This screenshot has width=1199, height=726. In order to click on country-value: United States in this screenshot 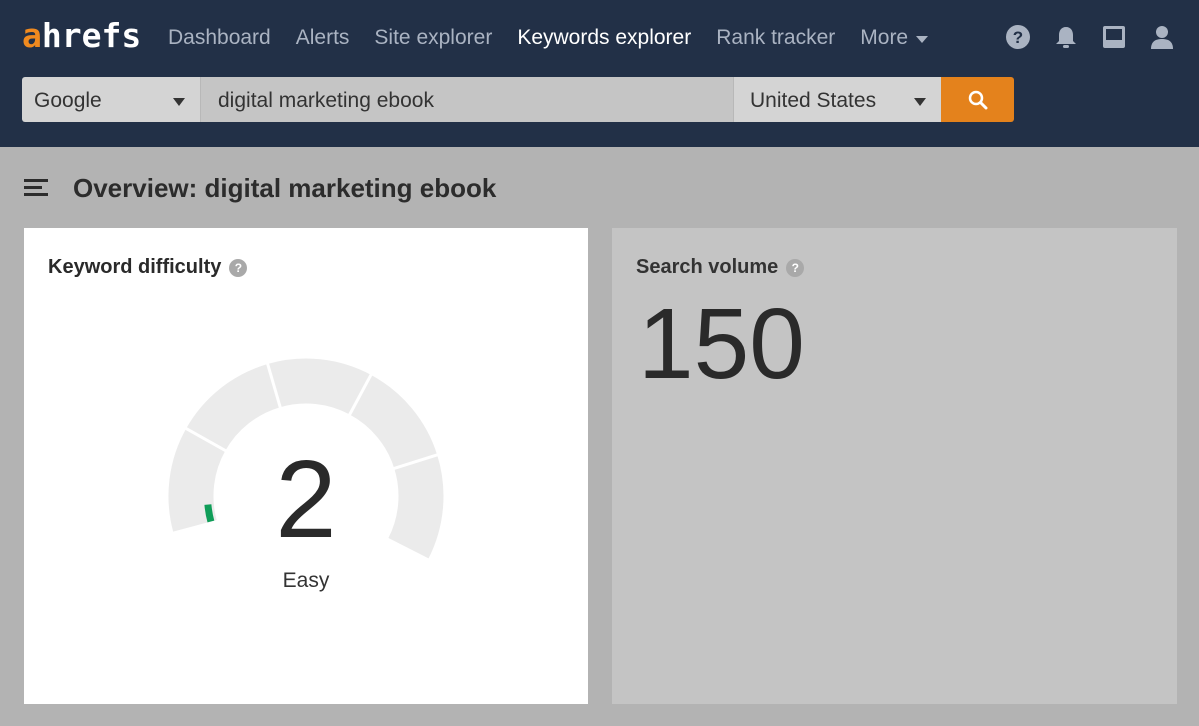, I will do `click(813, 100)`.